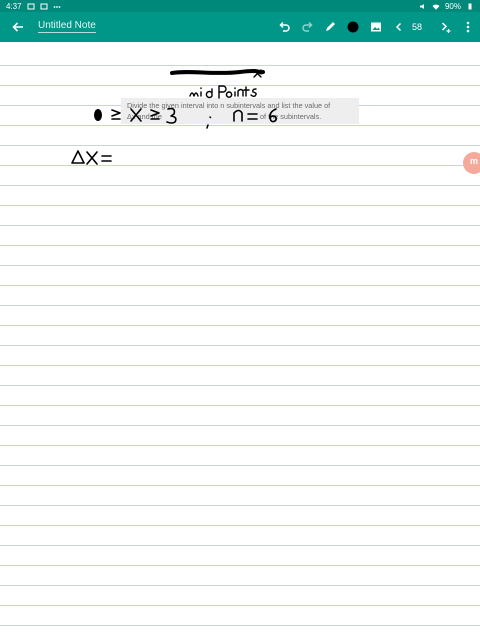  I want to click on previous-page-button, so click(399, 27).